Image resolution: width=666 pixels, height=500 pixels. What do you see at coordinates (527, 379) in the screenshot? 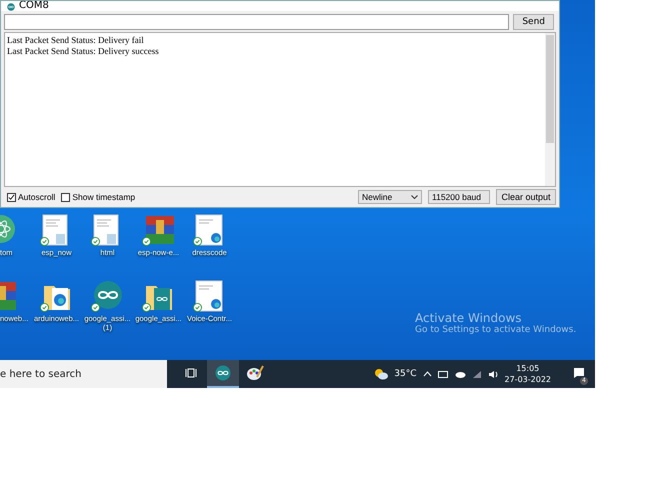
I see `date: 27-03-2022` at bounding box center [527, 379].